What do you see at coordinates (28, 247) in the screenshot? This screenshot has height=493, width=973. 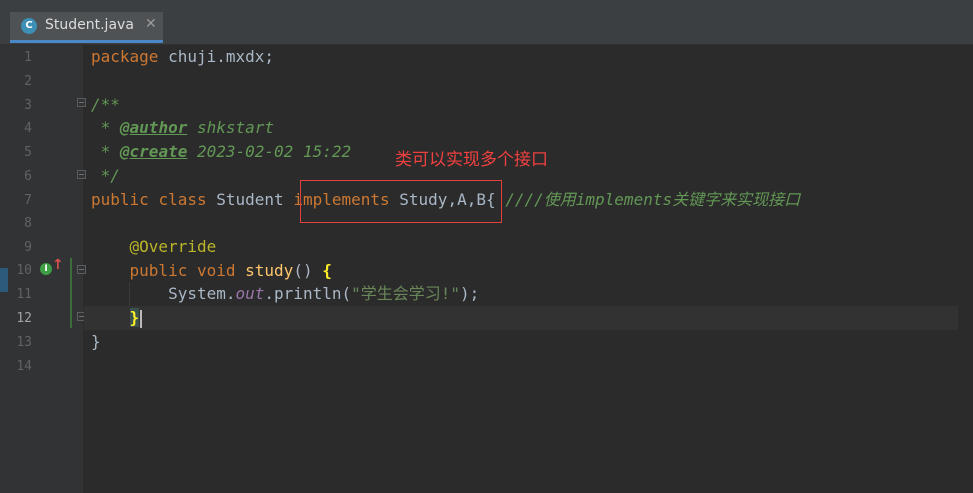 I see `line-number: 9` at bounding box center [28, 247].